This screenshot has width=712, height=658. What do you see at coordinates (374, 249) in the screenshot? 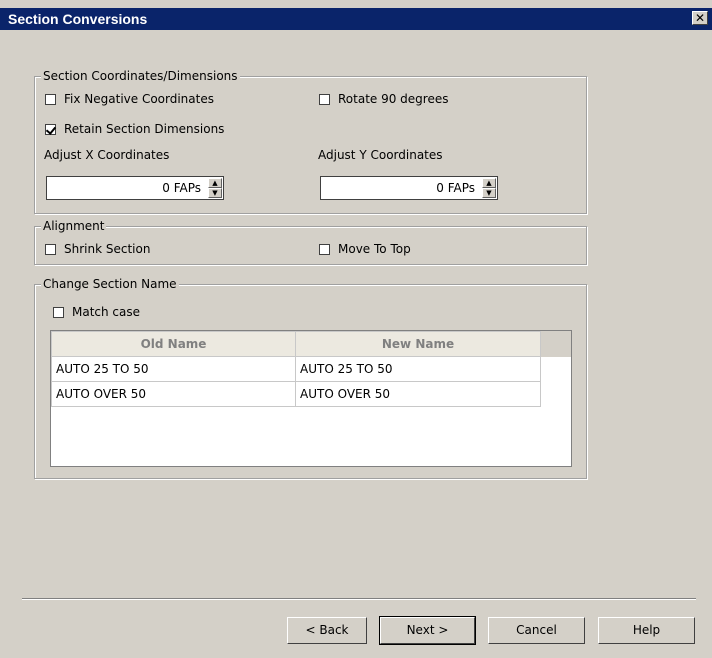
I see `checkbox-label: Move To Top` at bounding box center [374, 249].